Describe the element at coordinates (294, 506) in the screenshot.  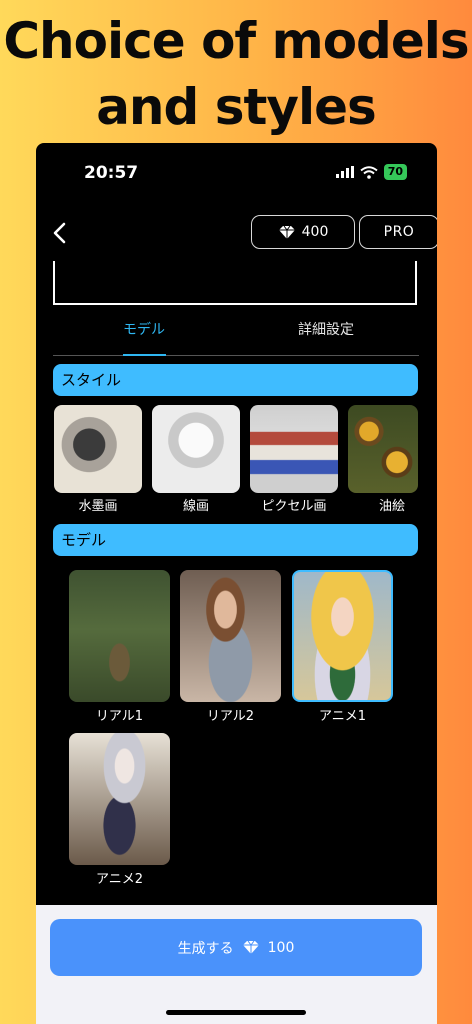
I see `style-label: ピクセル画` at that location.